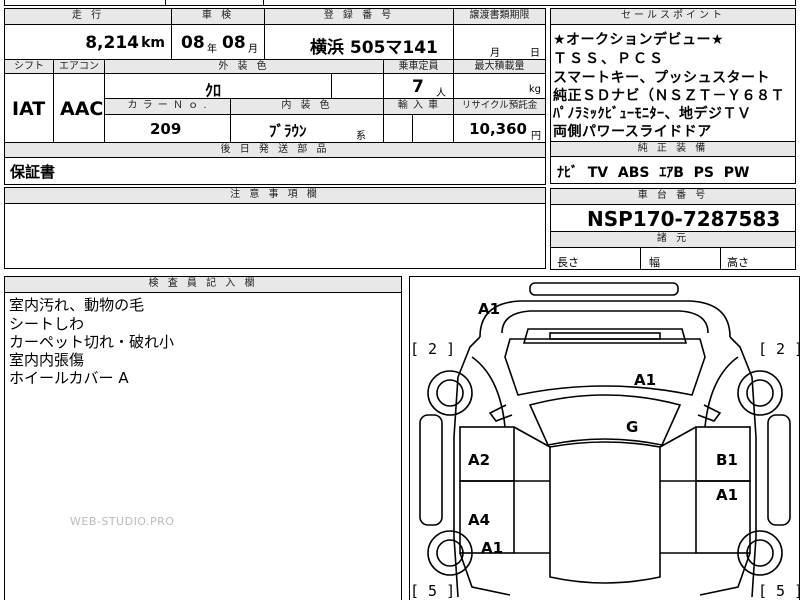 This screenshot has height=600, width=800. What do you see at coordinates (441, 93) in the screenshot?
I see `capacity-unit: 人` at bounding box center [441, 93].